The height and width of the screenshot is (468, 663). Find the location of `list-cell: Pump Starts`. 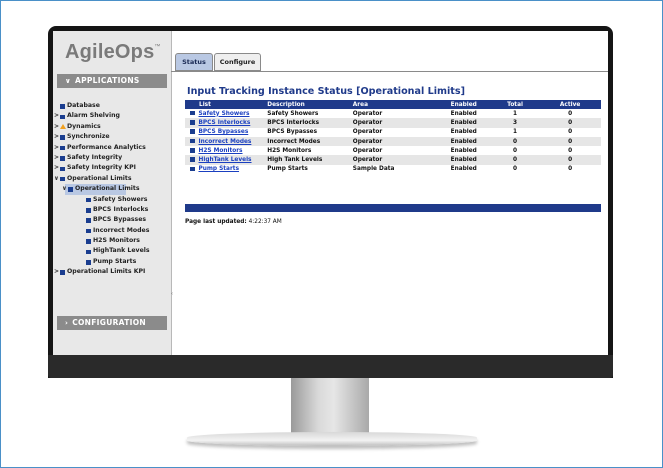

list-cell: Pump Starts is located at coordinates (225, 169).